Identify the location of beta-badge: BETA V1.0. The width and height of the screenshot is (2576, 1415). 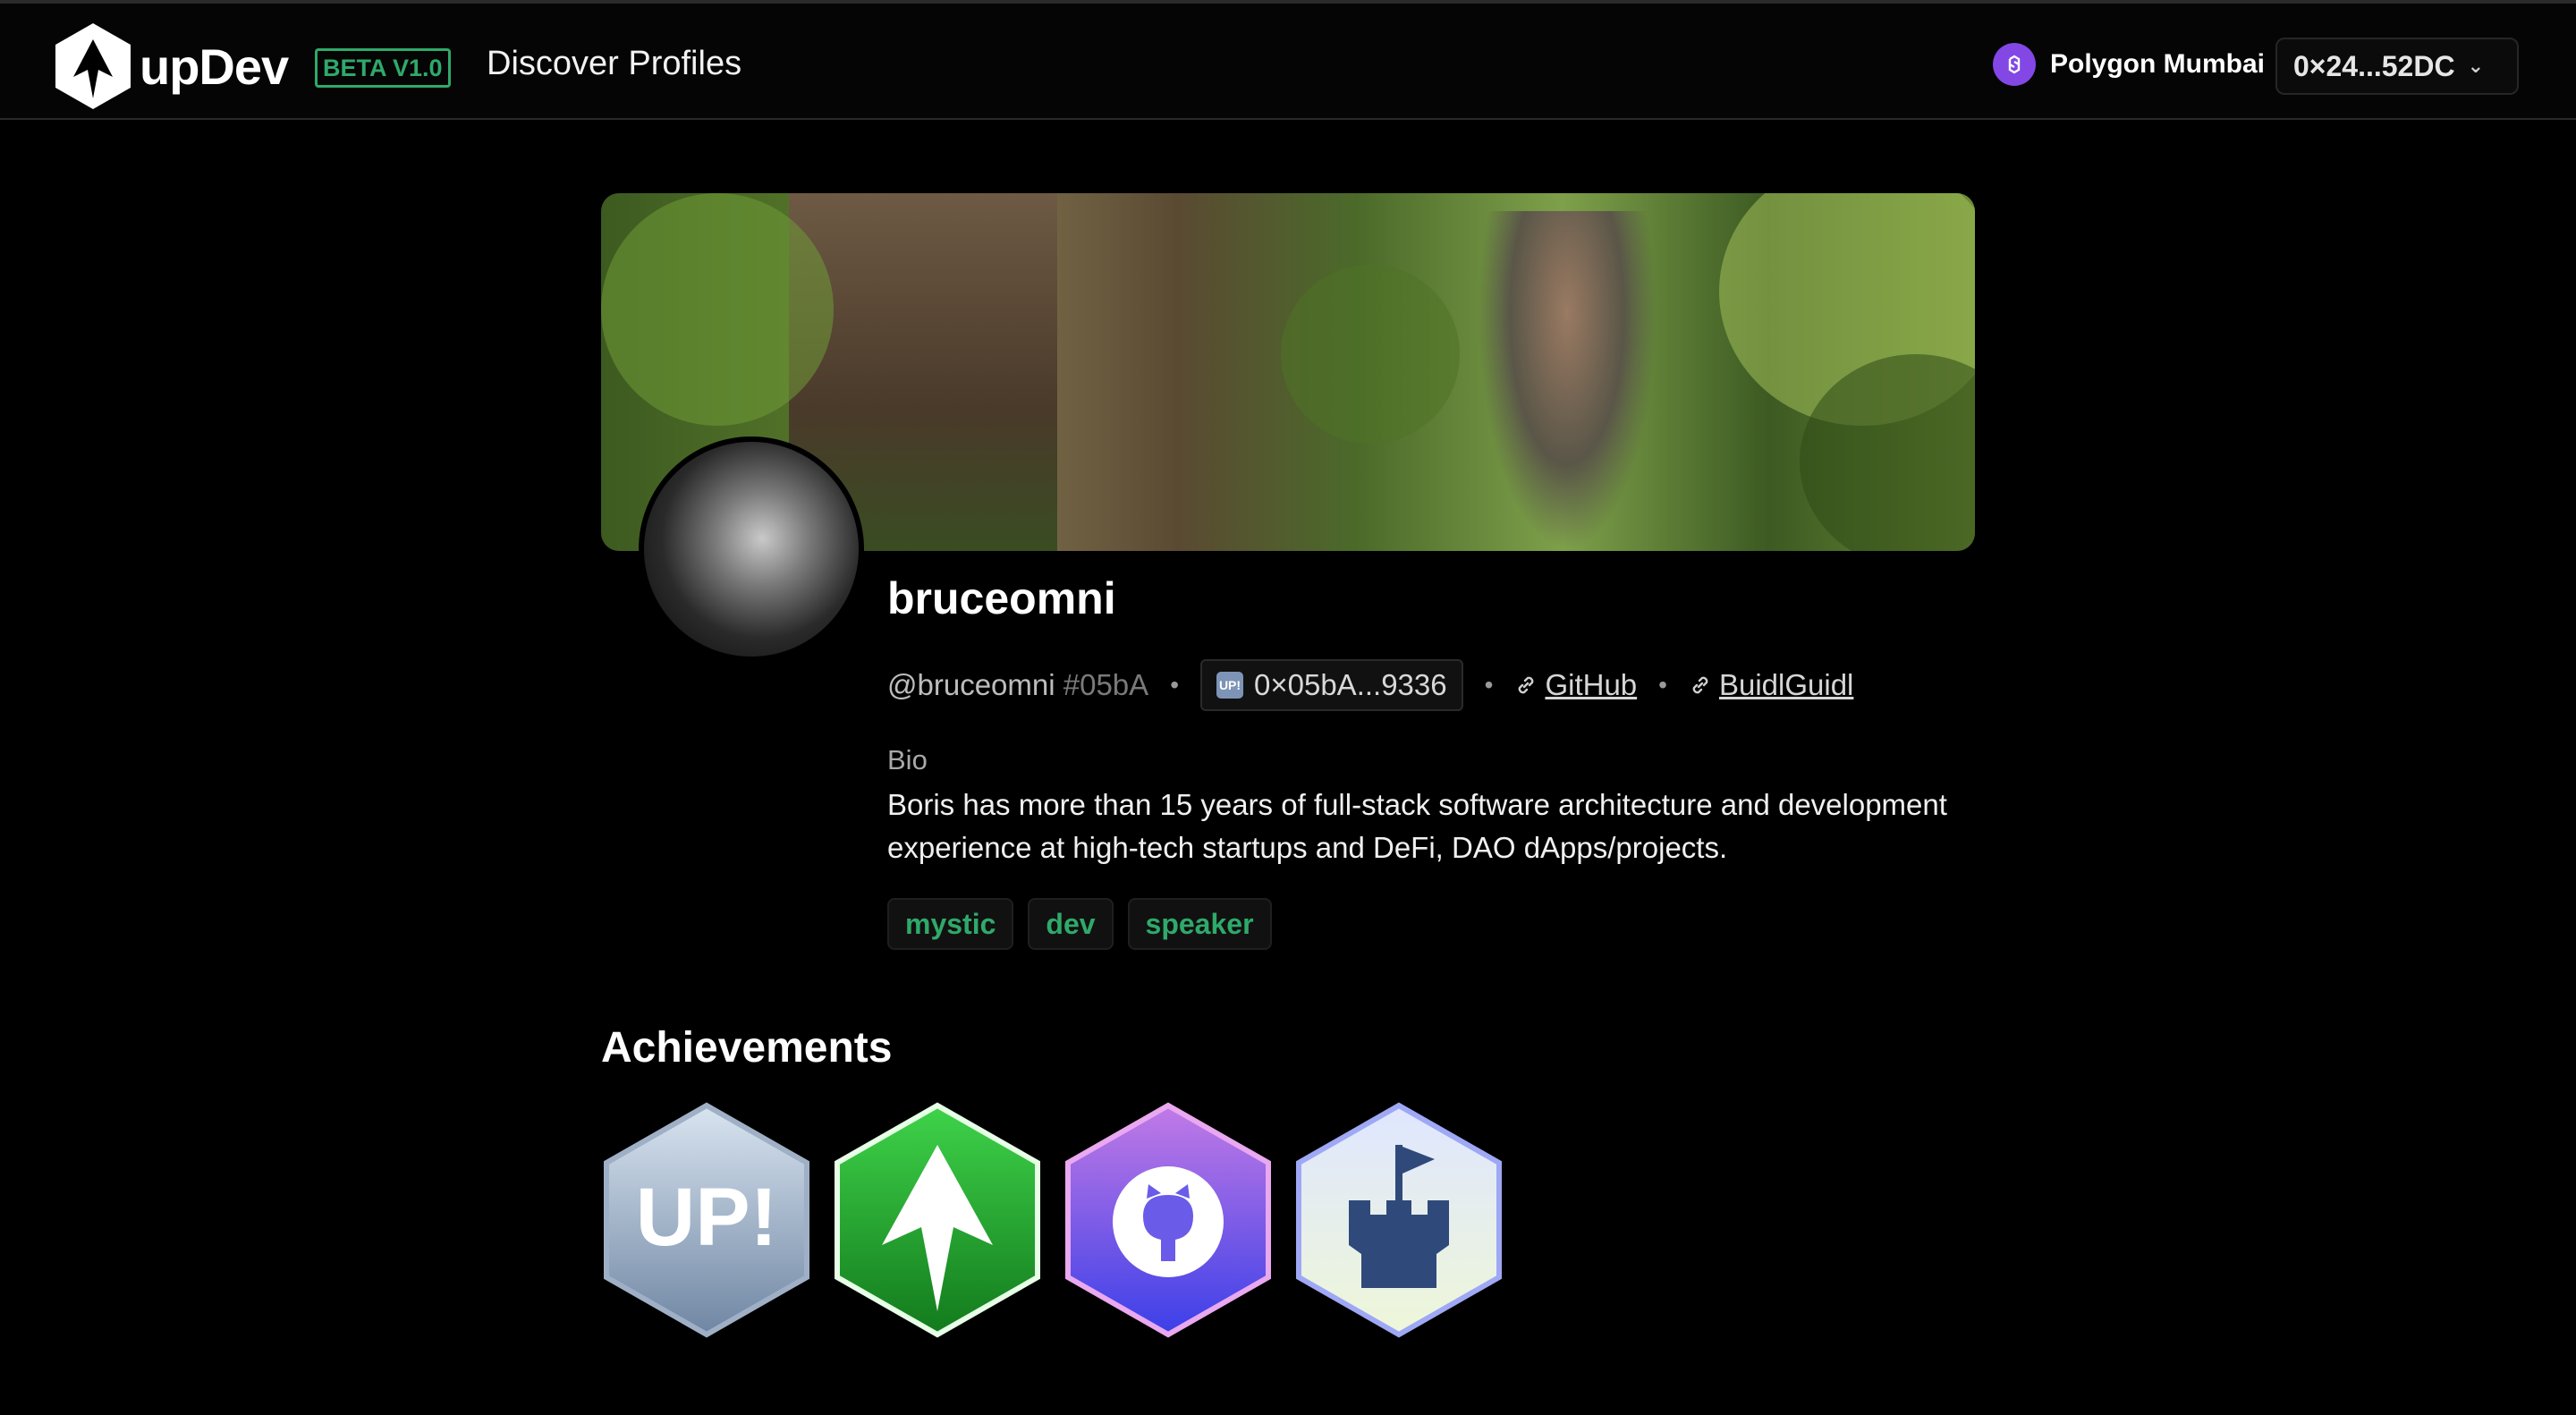
(383, 68).